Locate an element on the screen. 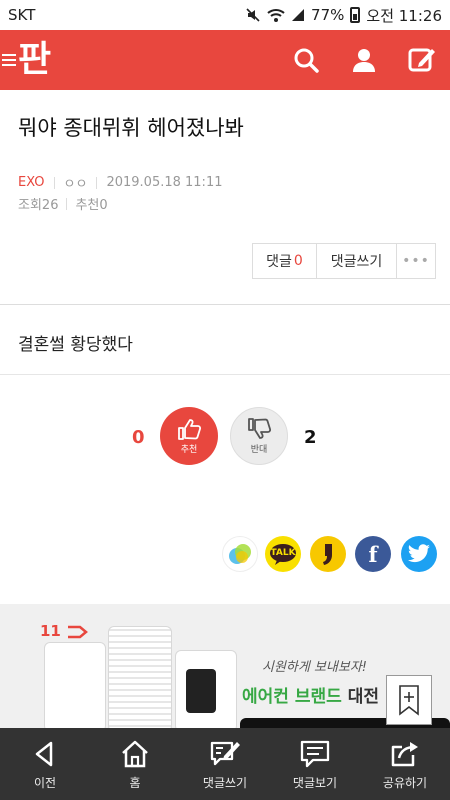 Image resolution: width=450 pixels, height=800 pixels. arrow-logo-icon is located at coordinates (78, 631).